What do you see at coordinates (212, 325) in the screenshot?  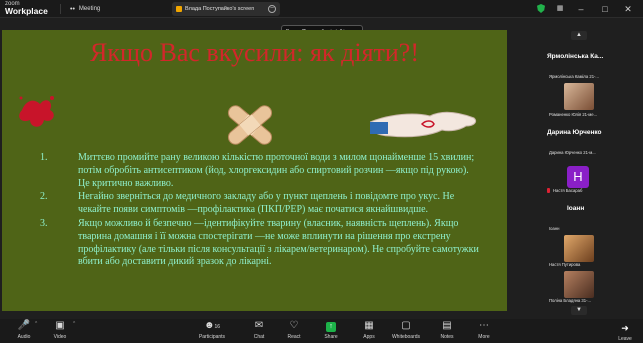 I see `participants-icon: ☻16` at bounding box center [212, 325].